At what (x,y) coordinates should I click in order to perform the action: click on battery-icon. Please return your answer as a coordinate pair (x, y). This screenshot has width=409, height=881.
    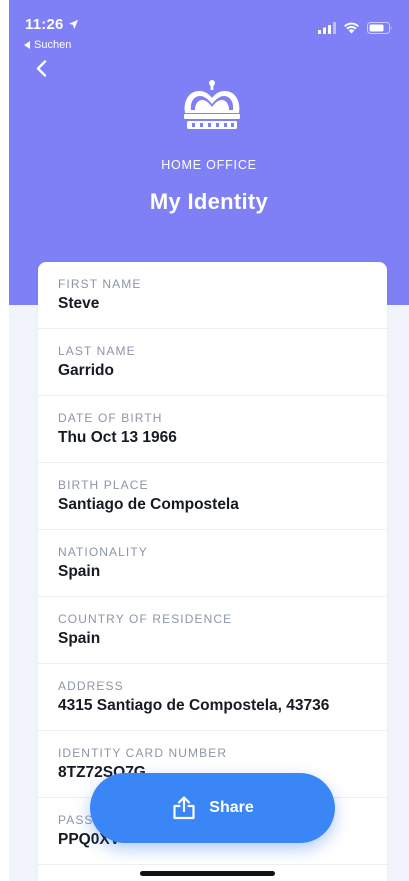
    Looking at the image, I should click on (379, 28).